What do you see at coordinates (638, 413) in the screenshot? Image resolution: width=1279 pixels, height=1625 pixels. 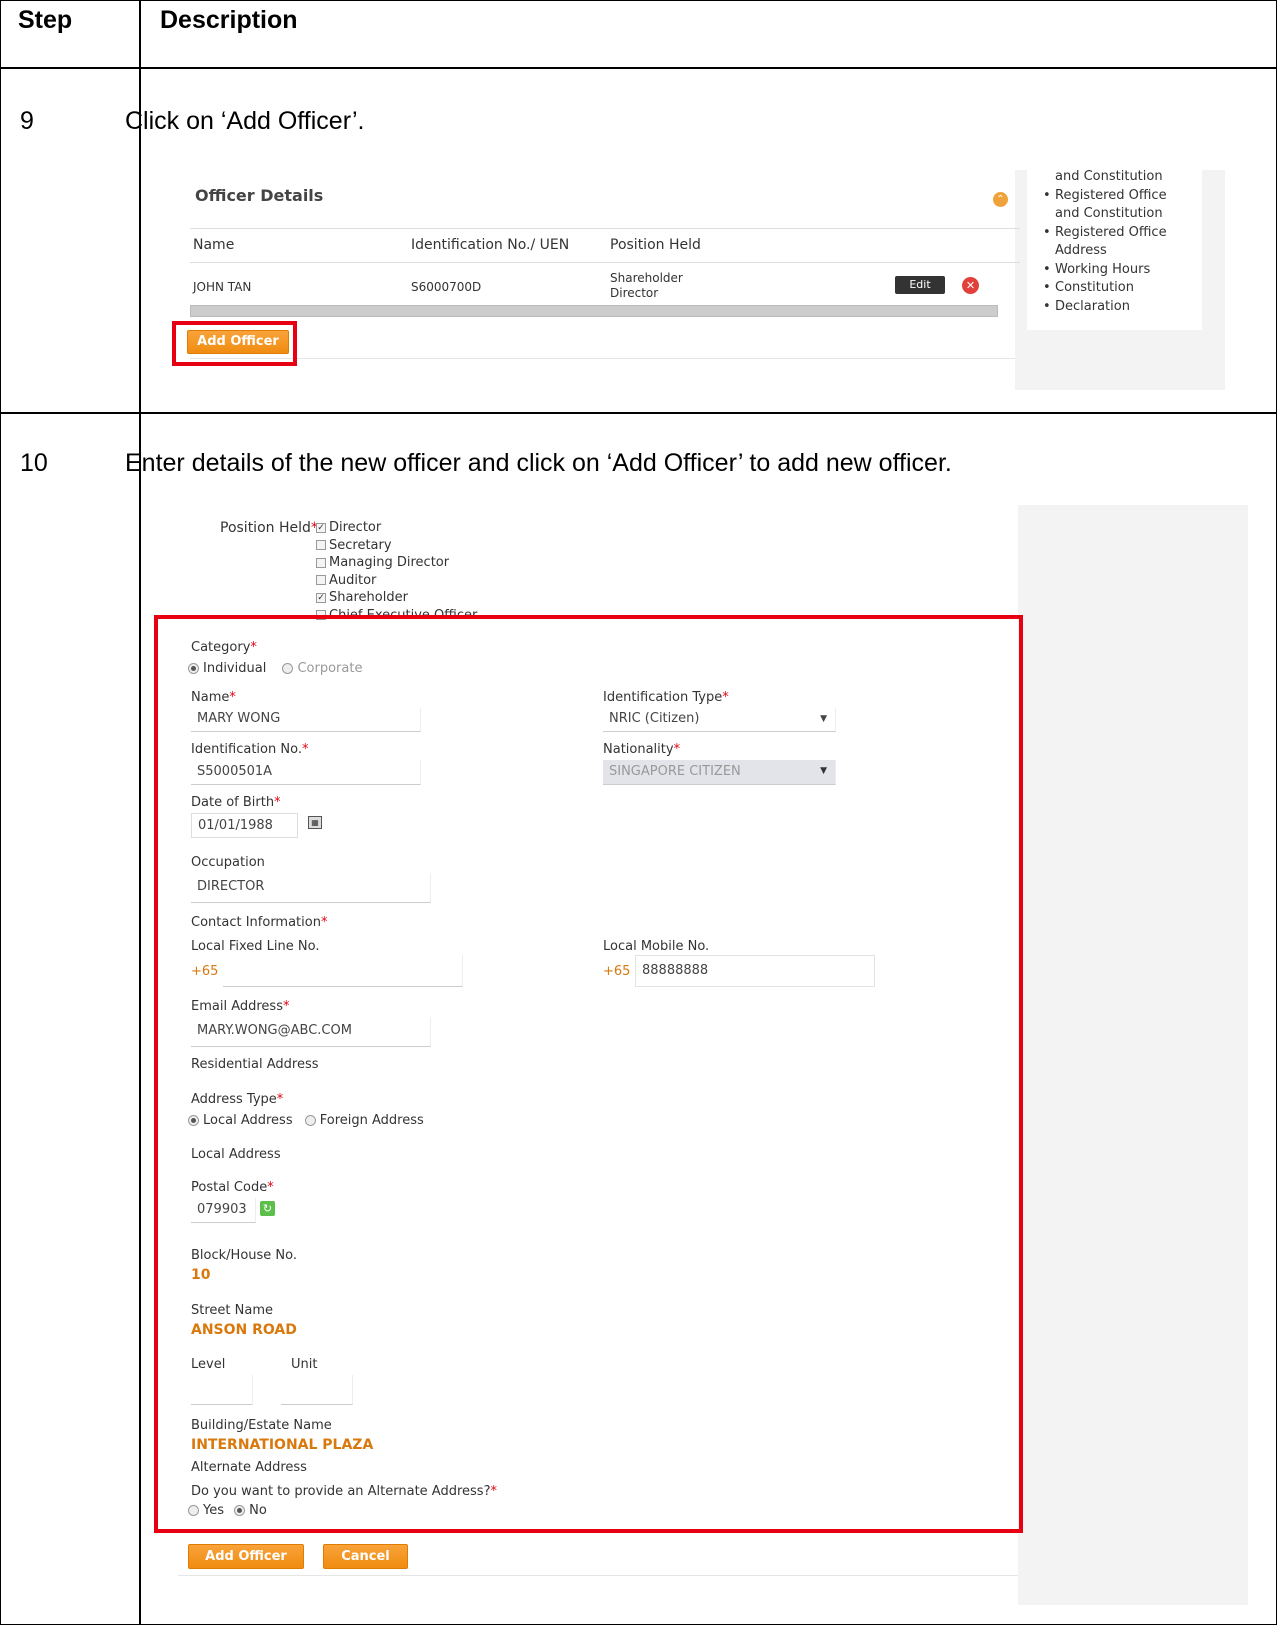 I see `row-divider` at bounding box center [638, 413].